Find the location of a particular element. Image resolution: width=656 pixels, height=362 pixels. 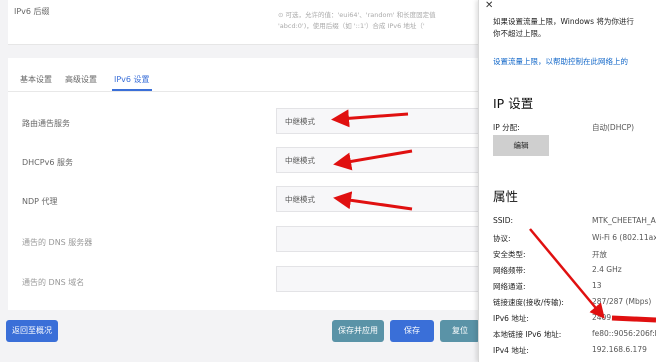

ndp-proxy-label: NDP 代理 is located at coordinates (40, 201).